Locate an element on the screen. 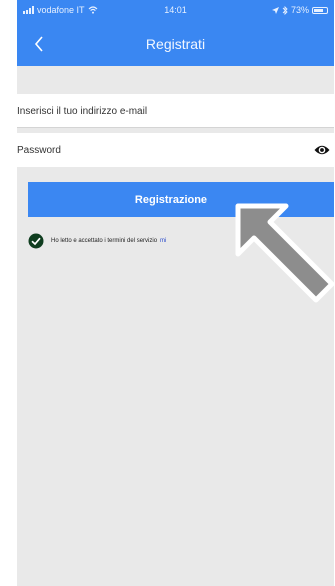 The width and height of the screenshot is (335, 586). battery-icon is located at coordinates (320, 10).